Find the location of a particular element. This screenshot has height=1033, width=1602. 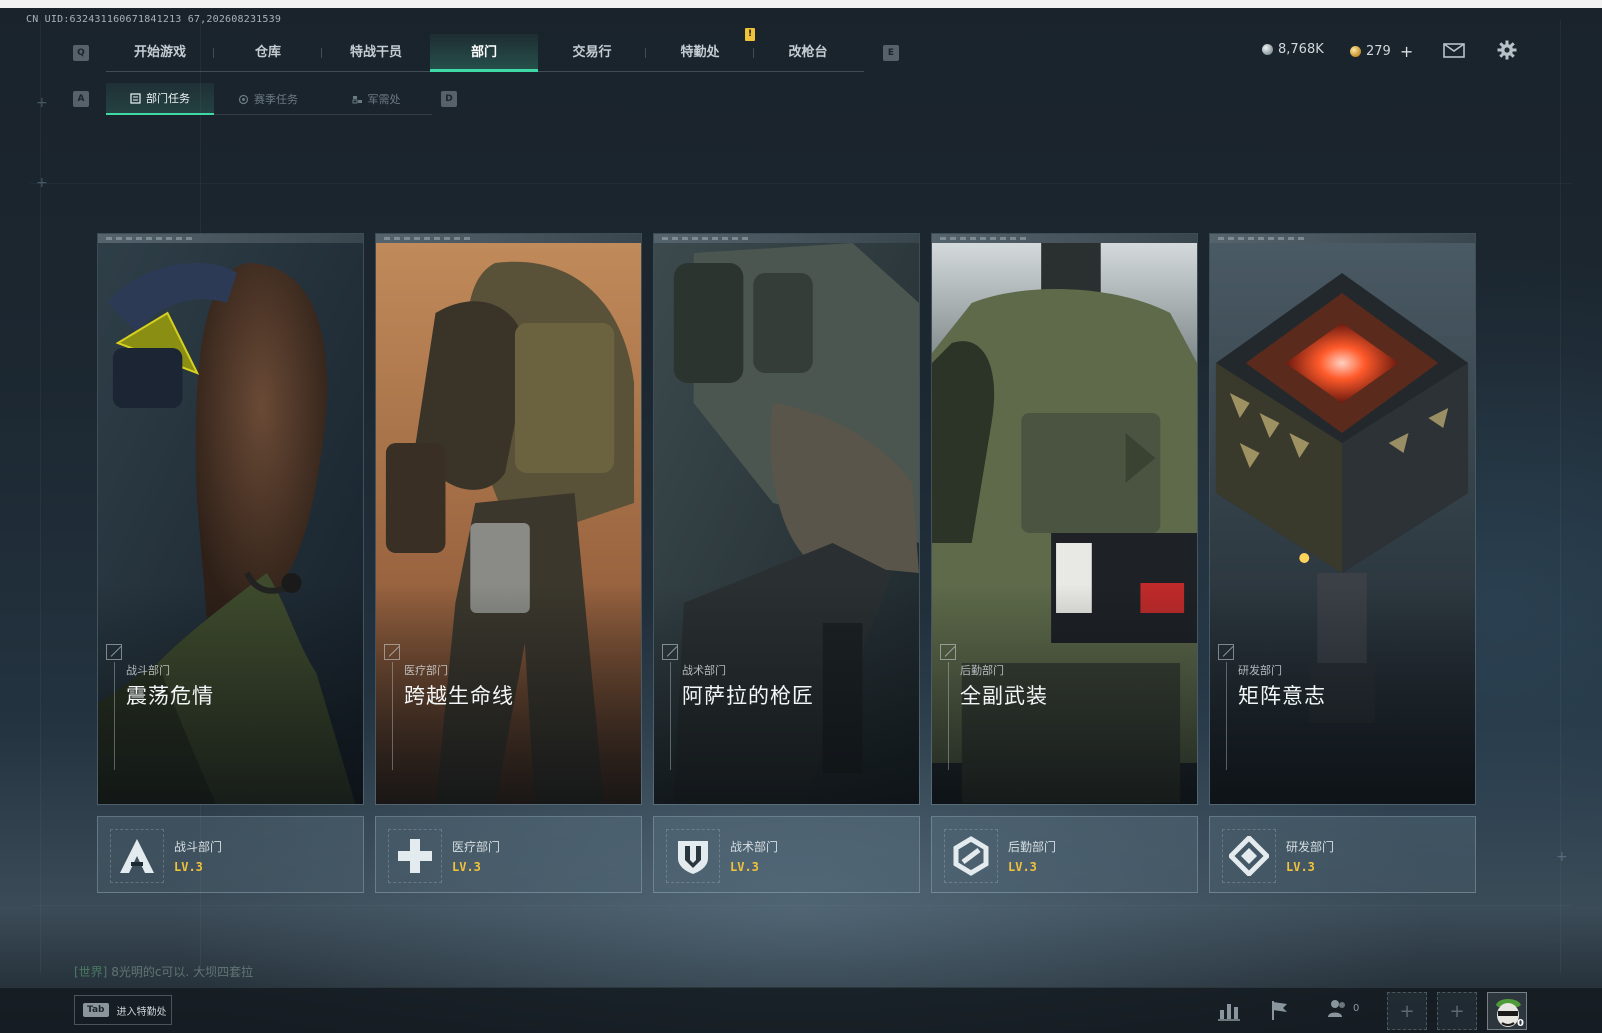

tab-label: 交易行 is located at coordinates (592, 52).